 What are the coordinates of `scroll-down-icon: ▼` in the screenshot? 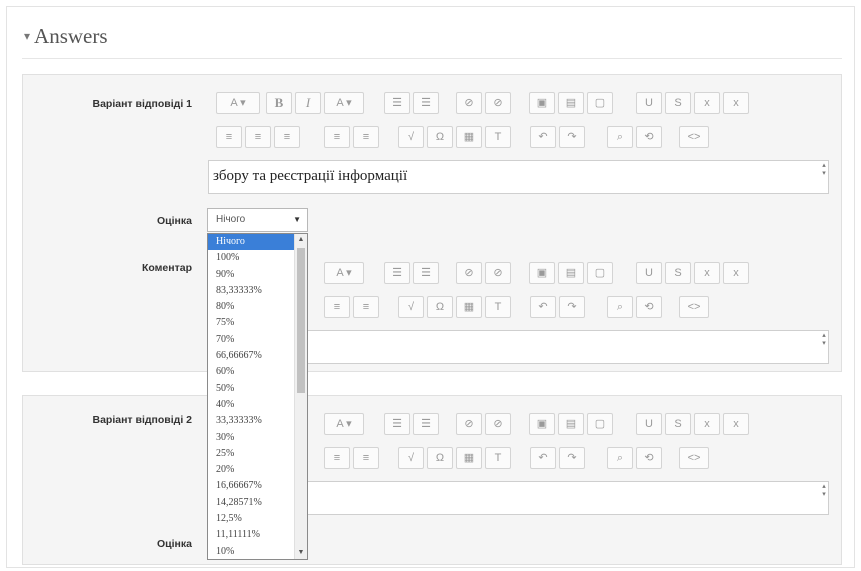 It's located at (301, 553).